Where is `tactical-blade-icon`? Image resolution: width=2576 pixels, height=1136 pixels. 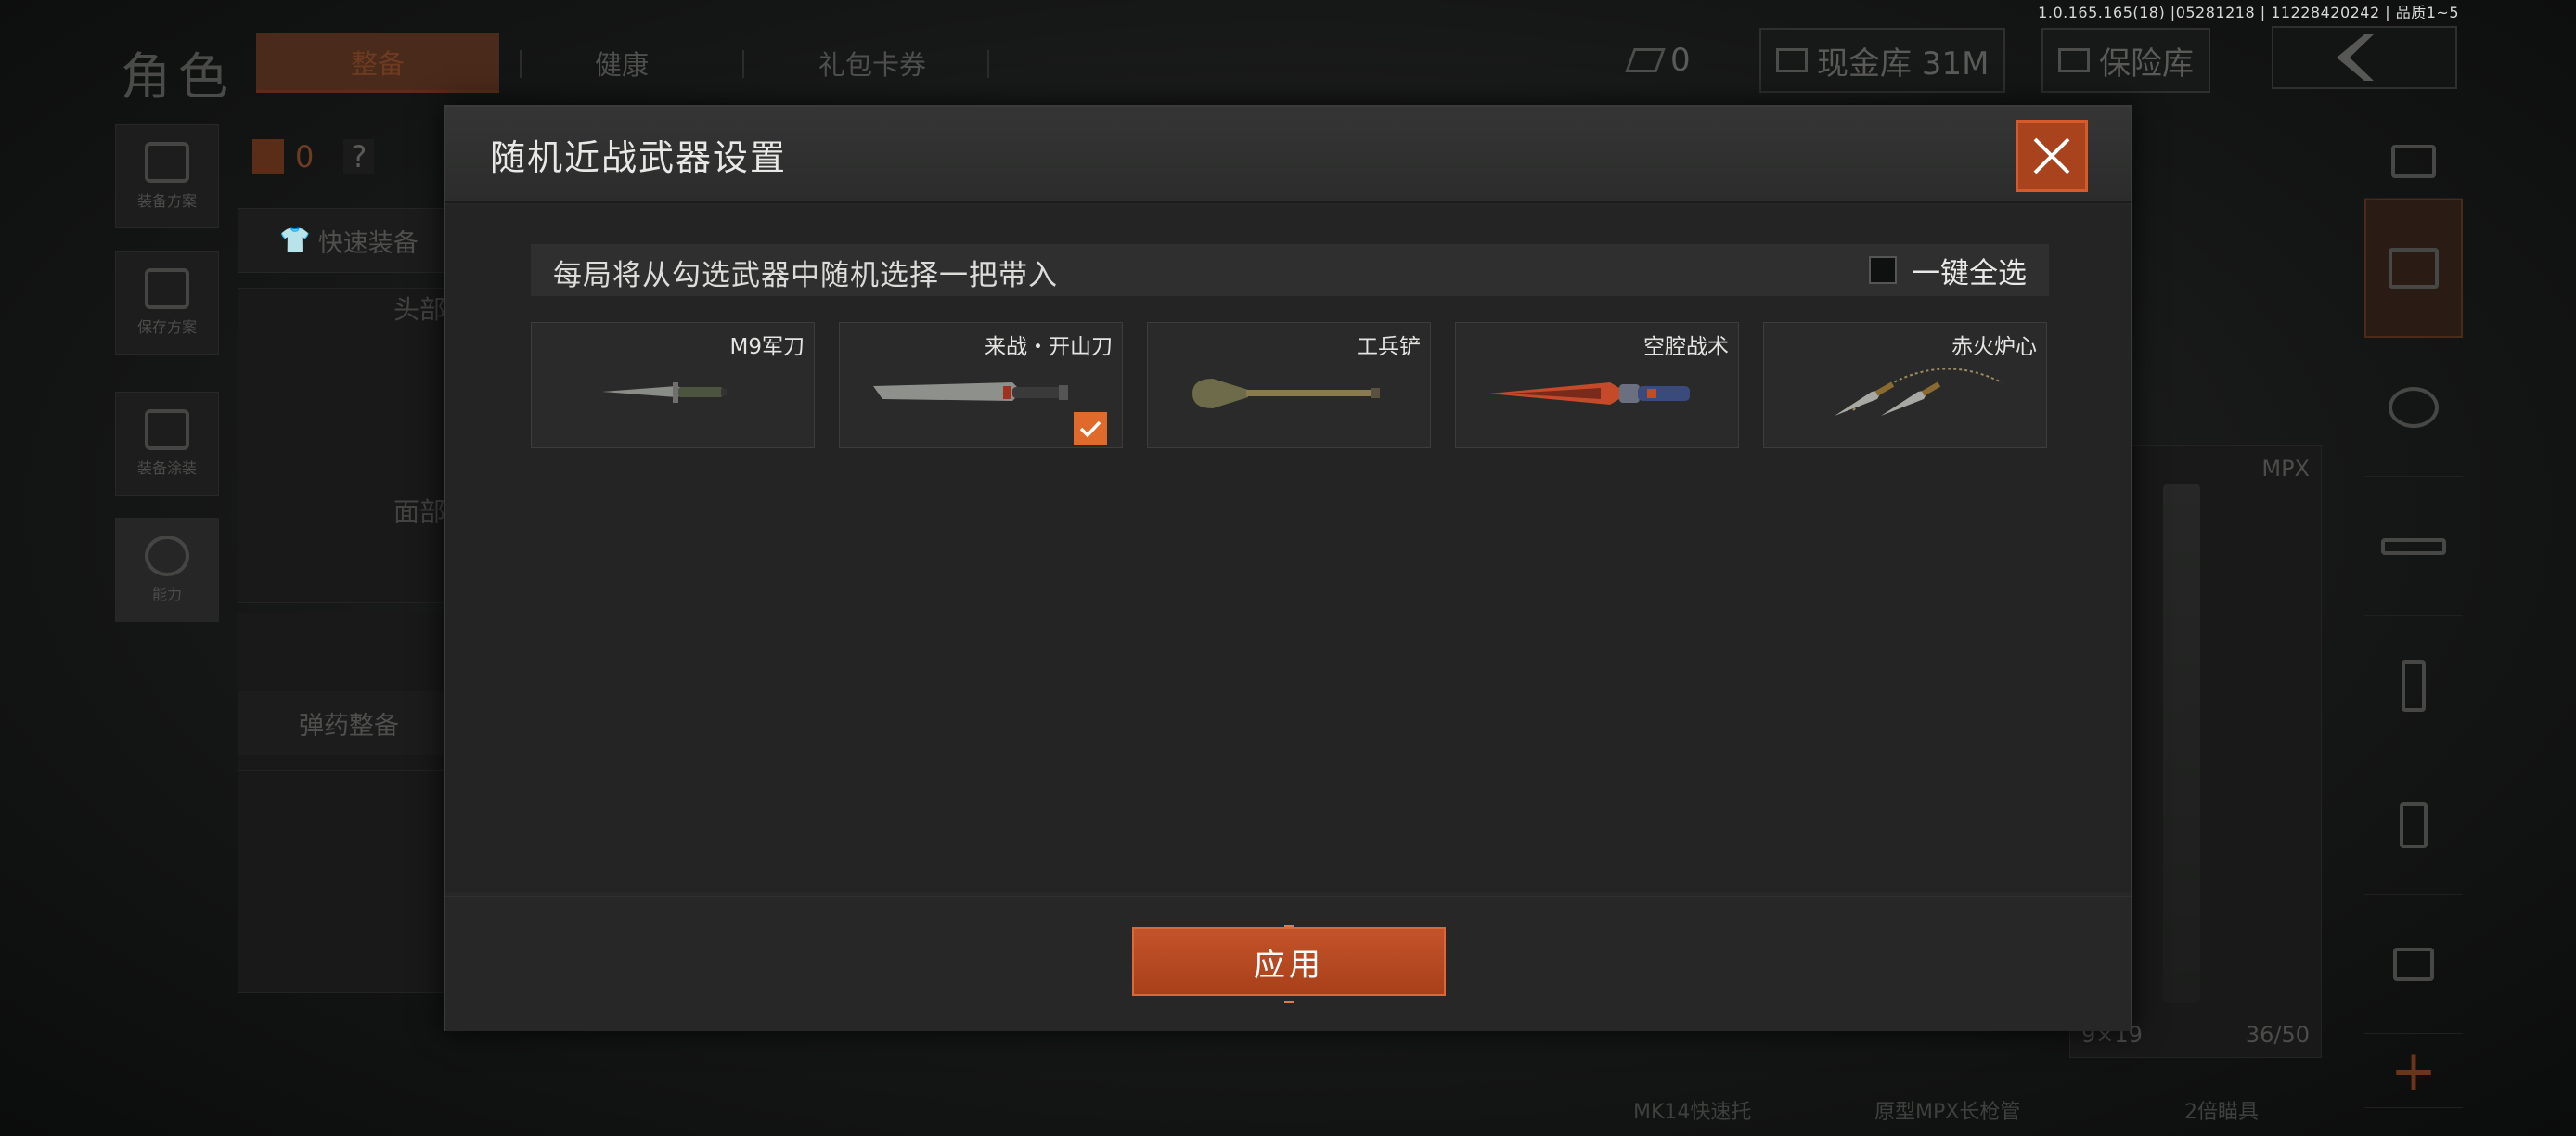 tactical-blade-icon is located at coordinates (1590, 393).